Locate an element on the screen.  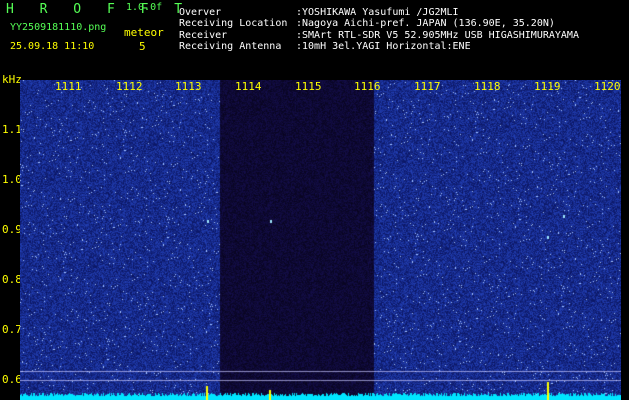
x-tick: 1112 is located at coordinates (129, 86).